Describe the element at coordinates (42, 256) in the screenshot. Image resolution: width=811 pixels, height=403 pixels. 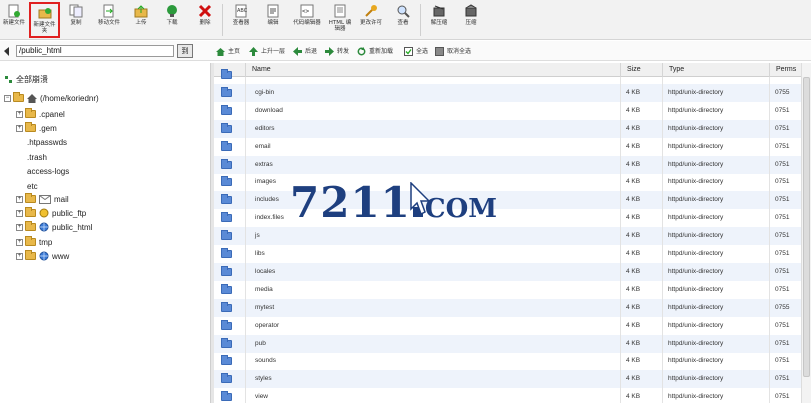
I see `tree-item-www: + www` at that location.